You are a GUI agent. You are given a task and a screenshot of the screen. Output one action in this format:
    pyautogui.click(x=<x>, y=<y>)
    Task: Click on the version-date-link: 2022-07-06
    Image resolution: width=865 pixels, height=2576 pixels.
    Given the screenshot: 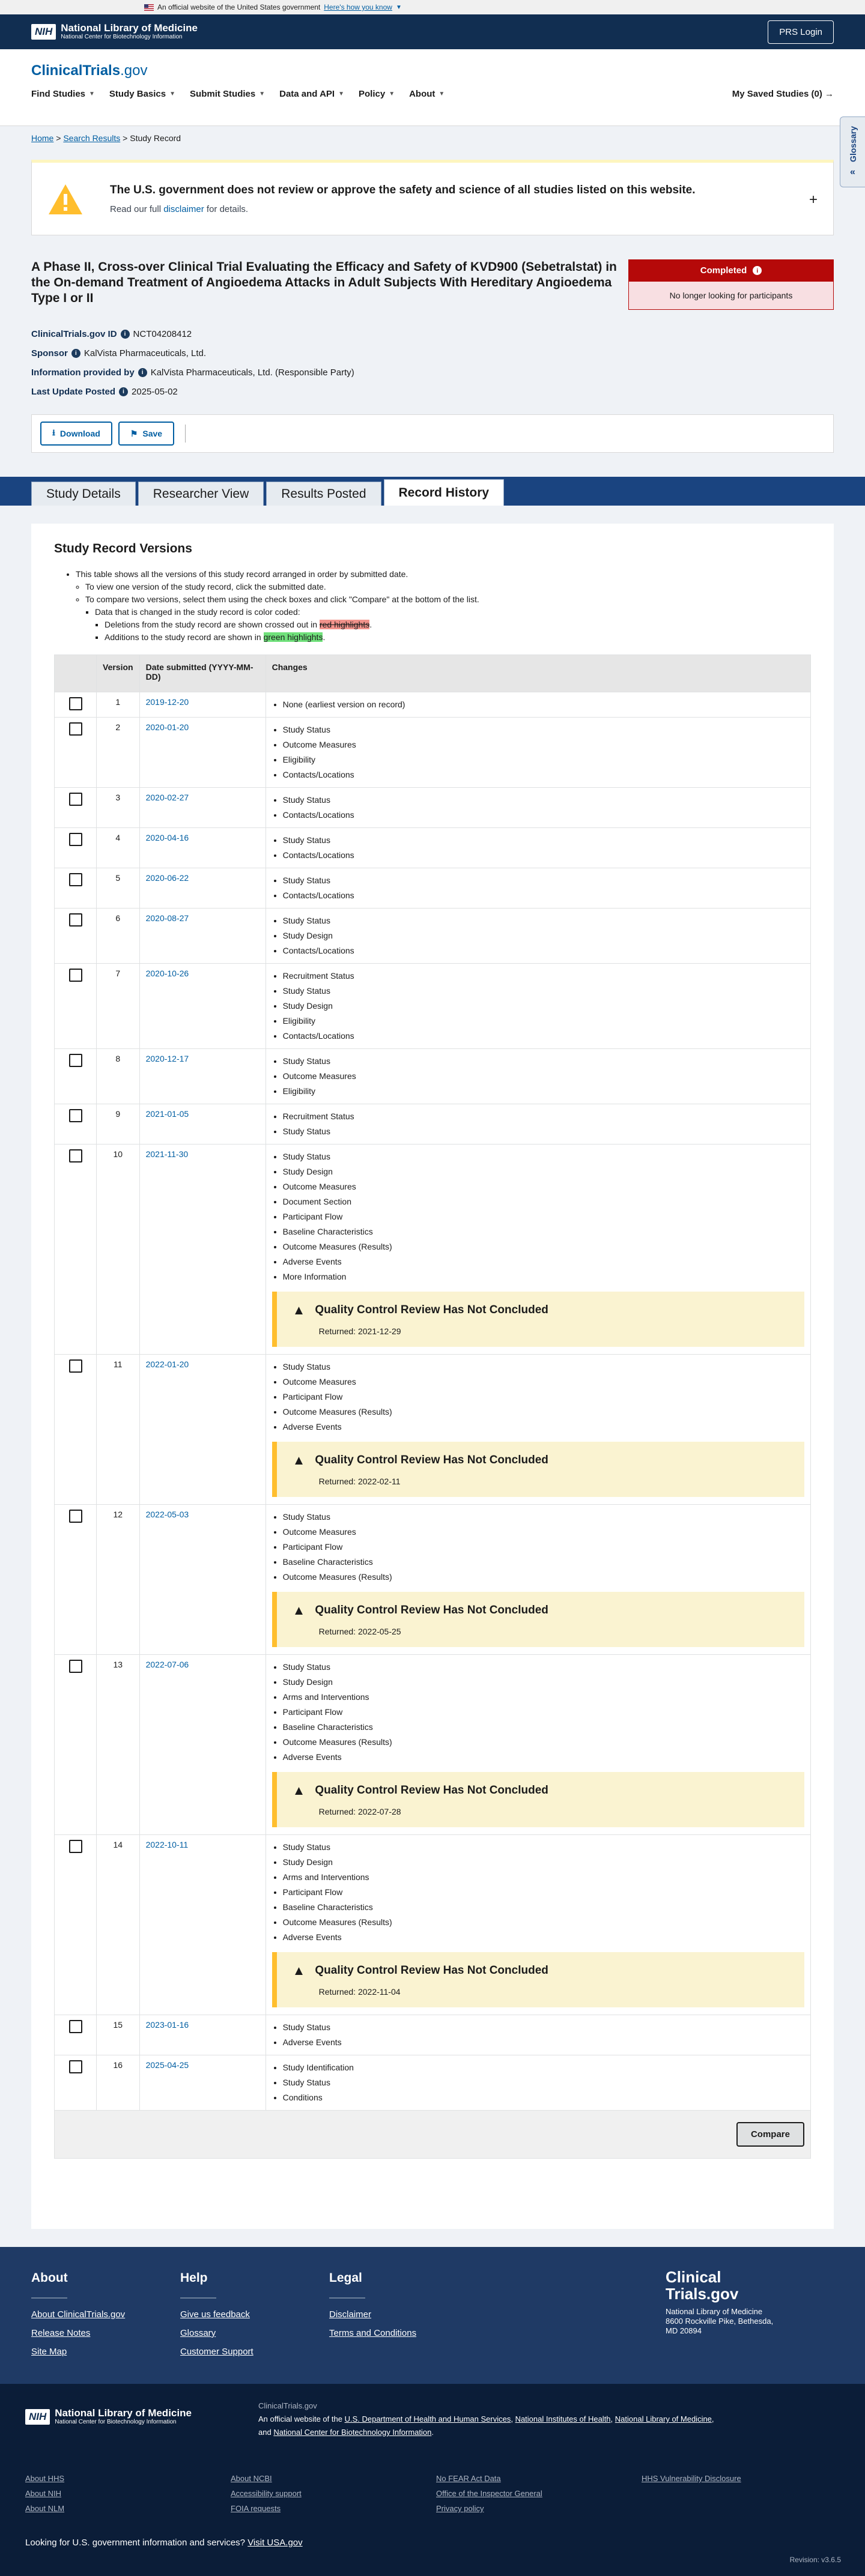 What is the action you would take?
    pyautogui.click(x=167, y=1664)
    